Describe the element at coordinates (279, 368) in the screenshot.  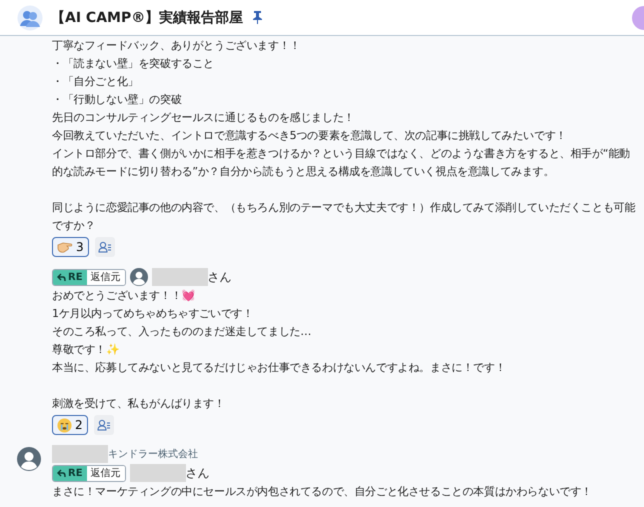
I see `message-line: 本当に、応募してみないと見てるだけじゃお仕事できるわけないんですよね。まさに！です！` at that location.